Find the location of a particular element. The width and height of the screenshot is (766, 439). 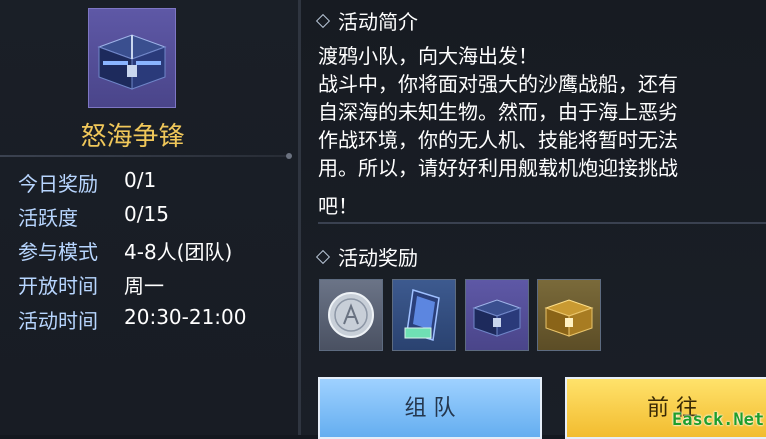

intro-line: 战斗中，你将面对强大的沙鹰战船，还有 is located at coordinates (498, 84).